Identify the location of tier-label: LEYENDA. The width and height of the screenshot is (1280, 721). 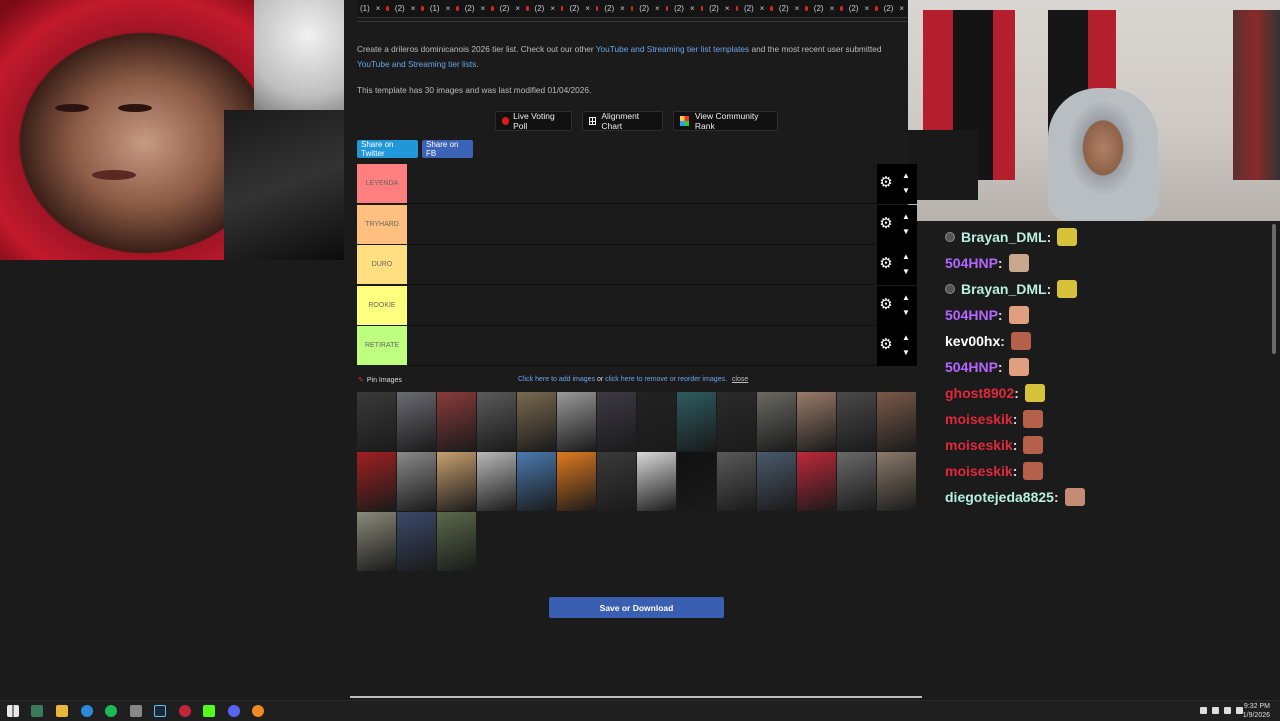
(382, 184).